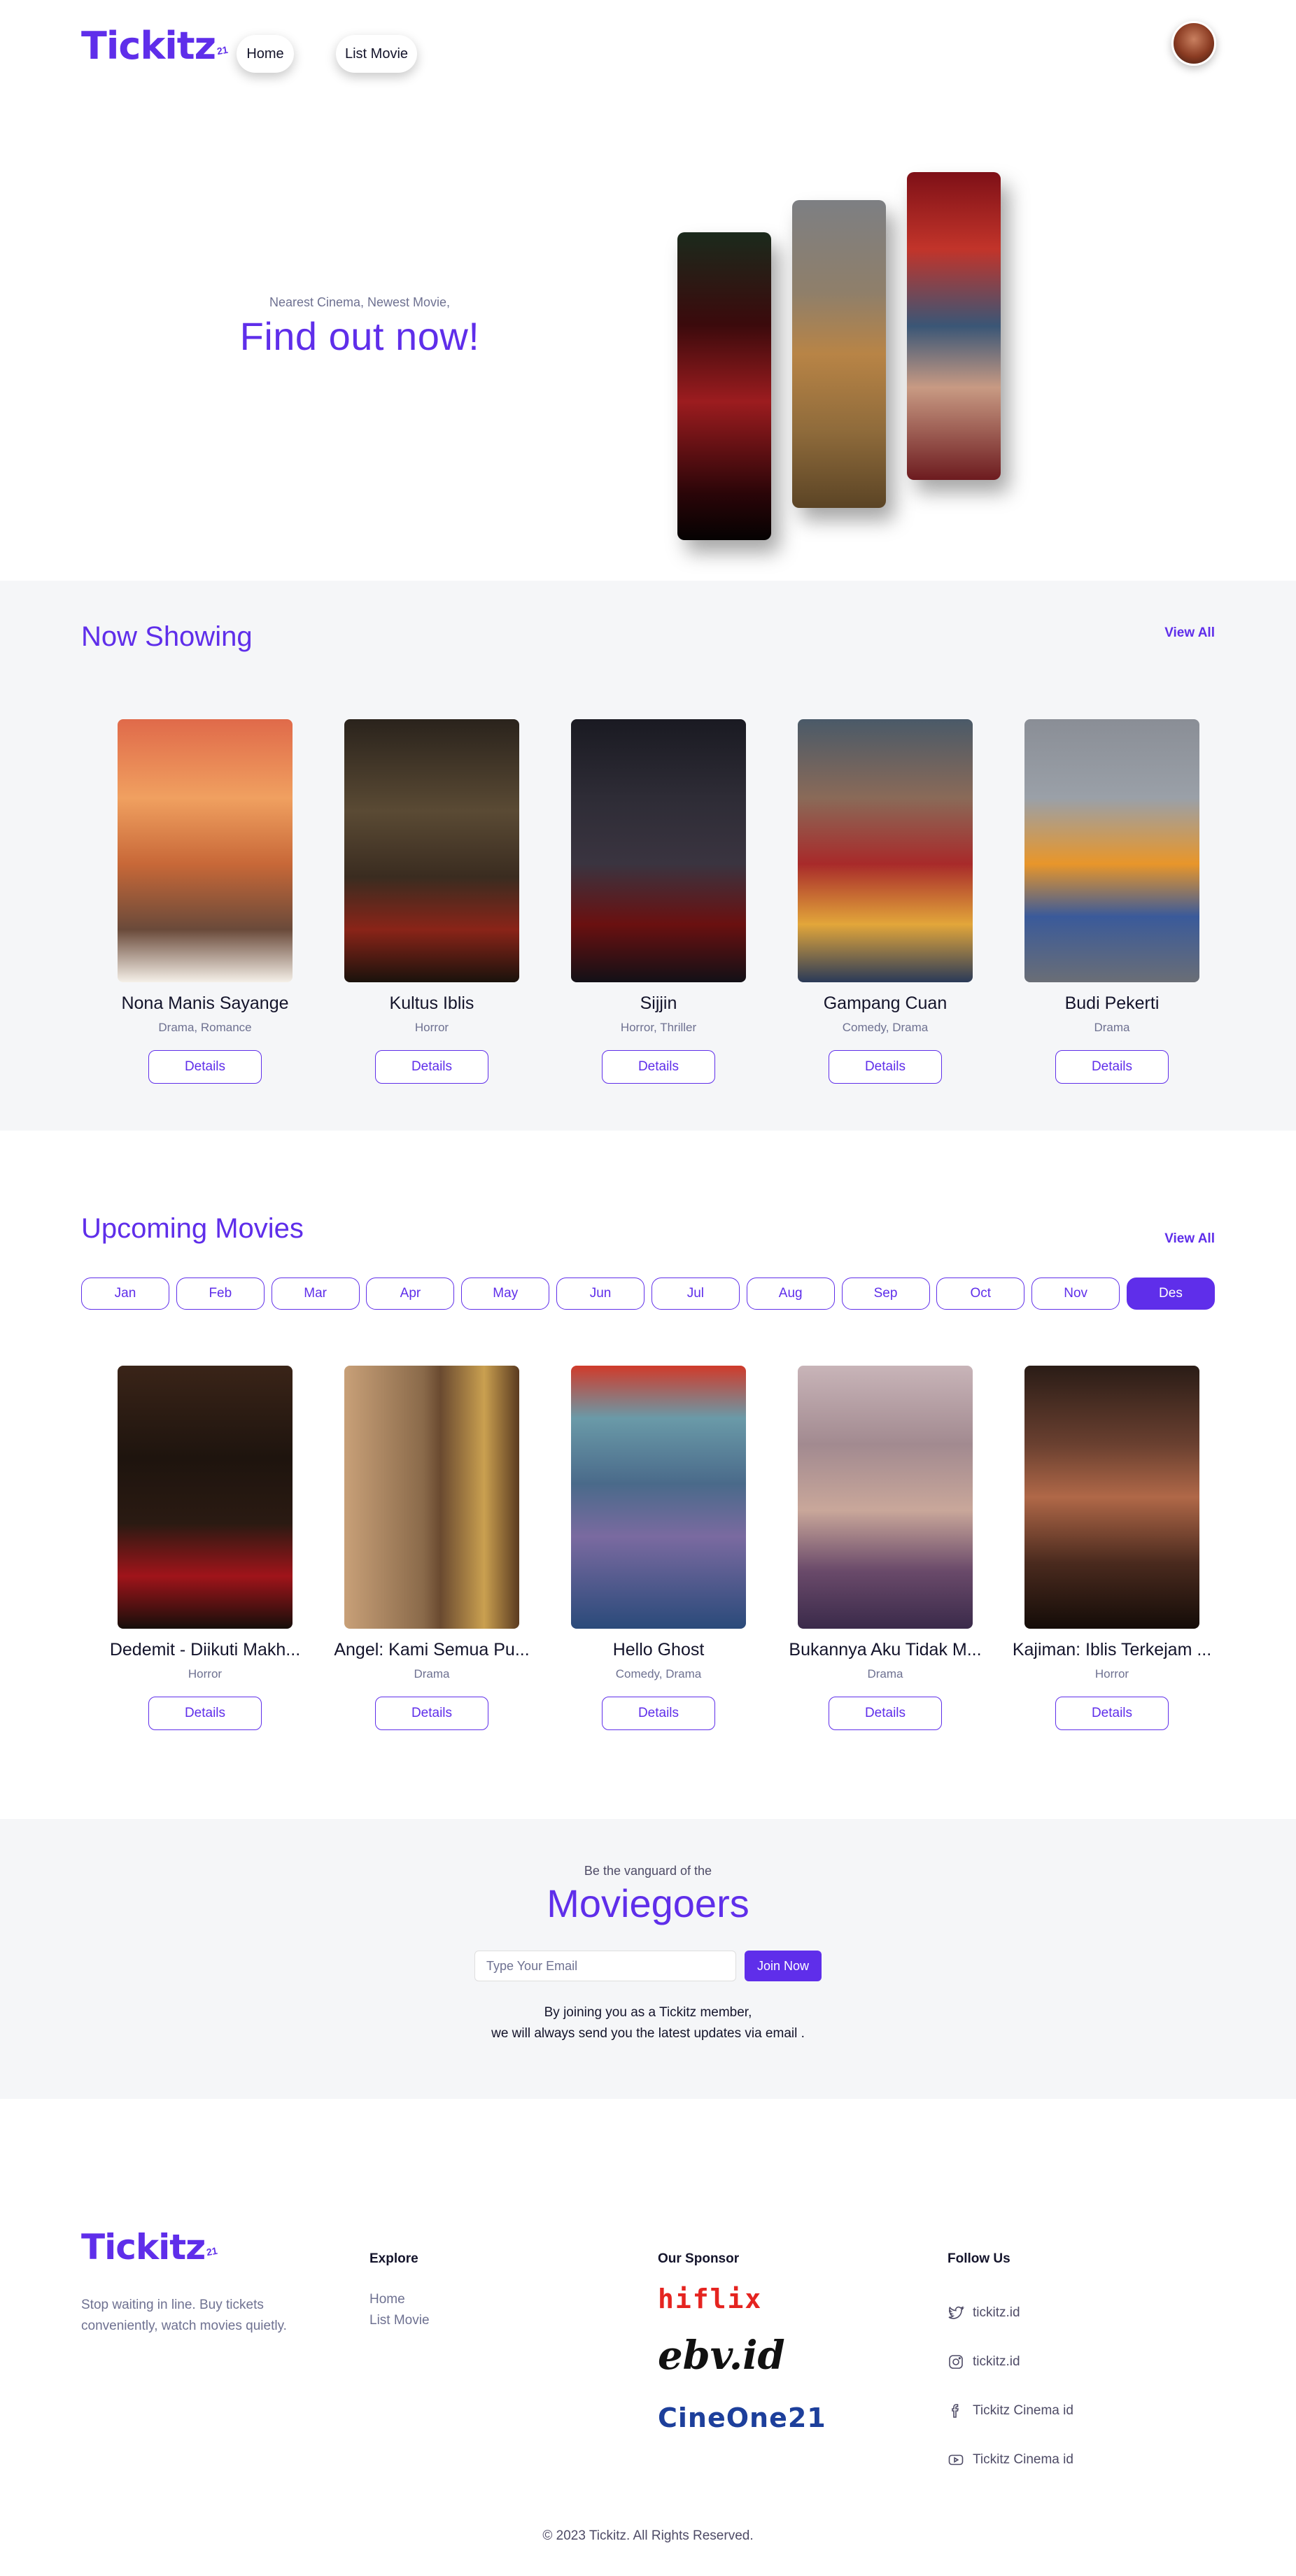  What do you see at coordinates (143, 2247) in the screenshot?
I see `footer-logo-text: Tickitz` at bounding box center [143, 2247].